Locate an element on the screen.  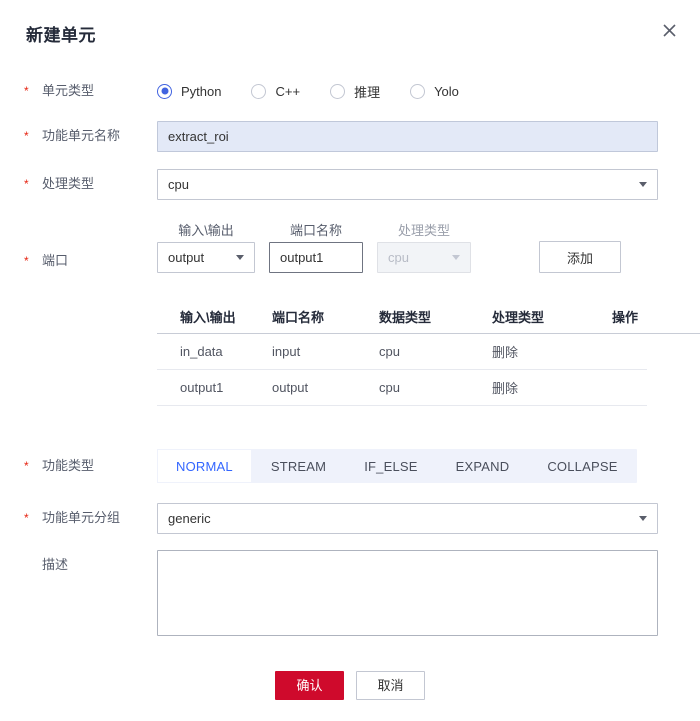
tab-if-else: IF_ELSE is located at coordinates (390, 466).